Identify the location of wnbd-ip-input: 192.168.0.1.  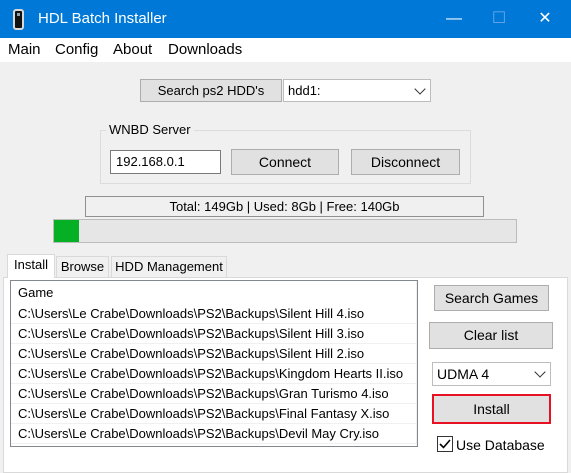
(165, 162).